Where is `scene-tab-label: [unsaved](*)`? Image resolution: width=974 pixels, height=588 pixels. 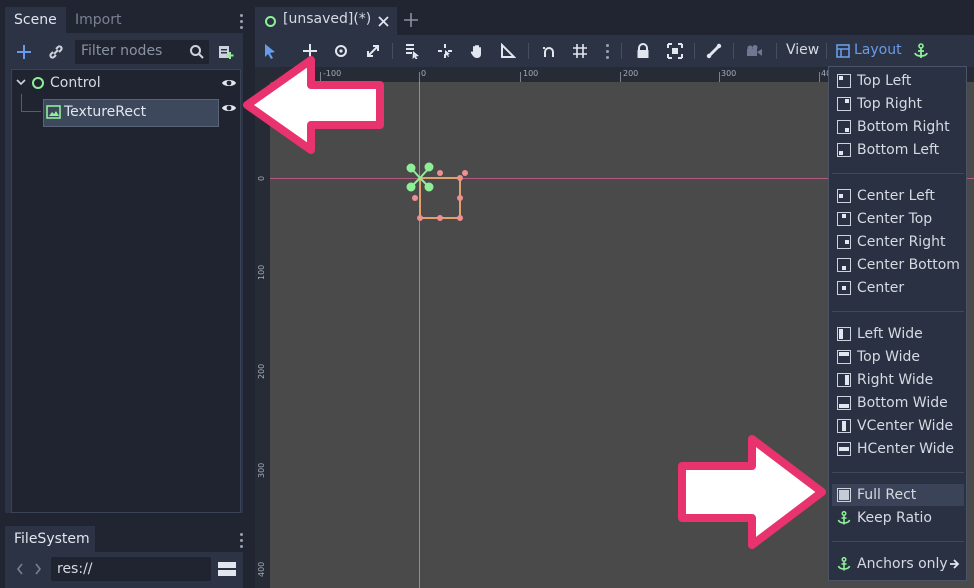
scene-tab-label: [unsaved](*) is located at coordinates (327, 19).